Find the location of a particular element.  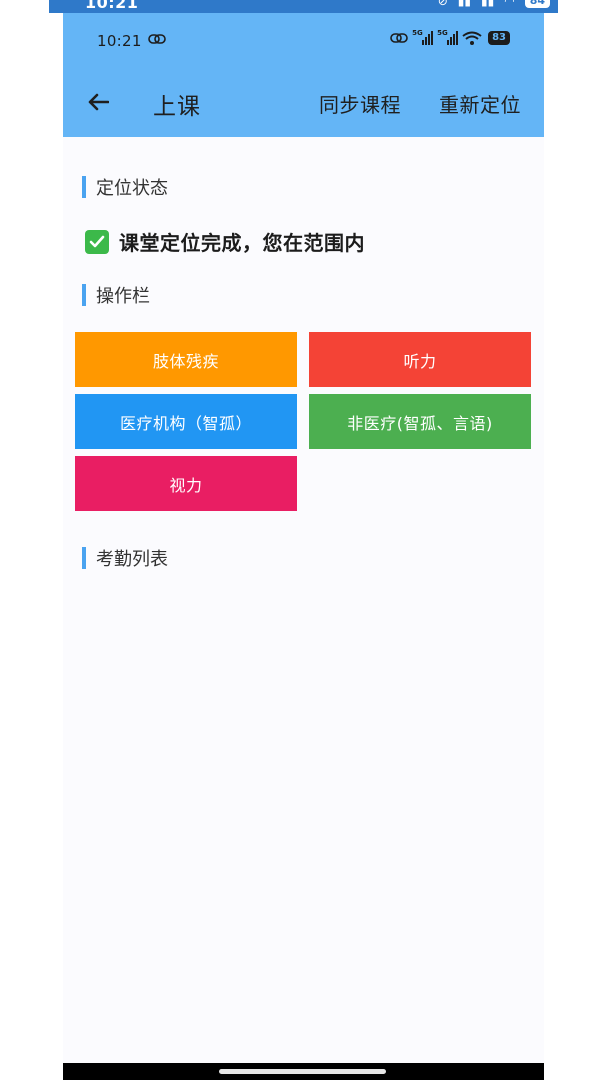

location-heading-text: 定位状态 is located at coordinates (132, 188).